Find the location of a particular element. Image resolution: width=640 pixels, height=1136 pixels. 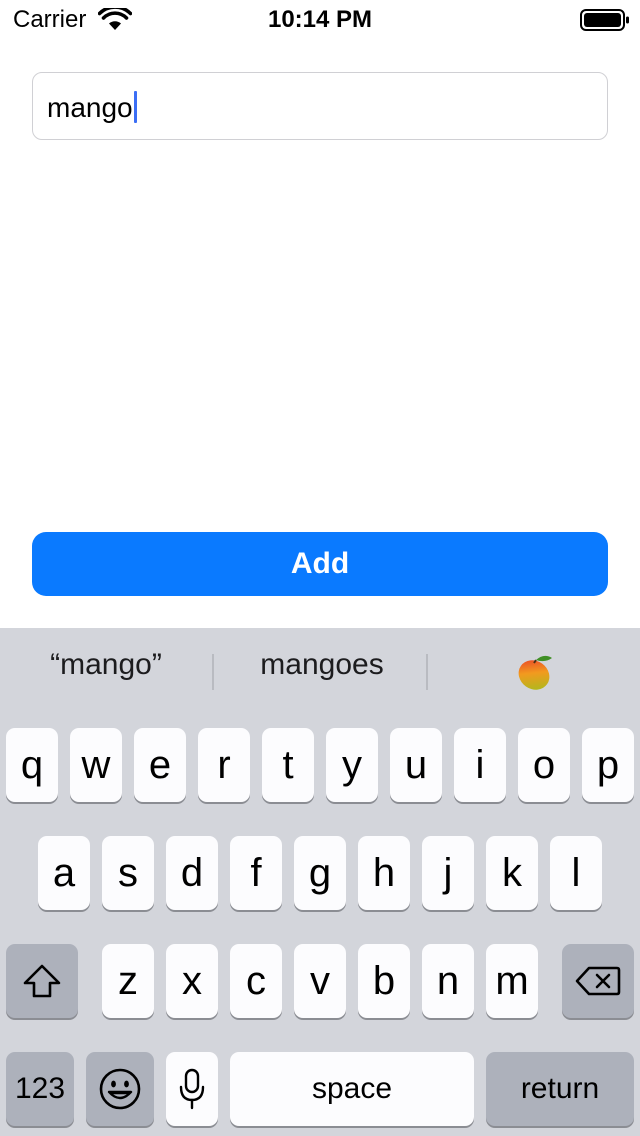

shift-key is located at coordinates (42, 981).